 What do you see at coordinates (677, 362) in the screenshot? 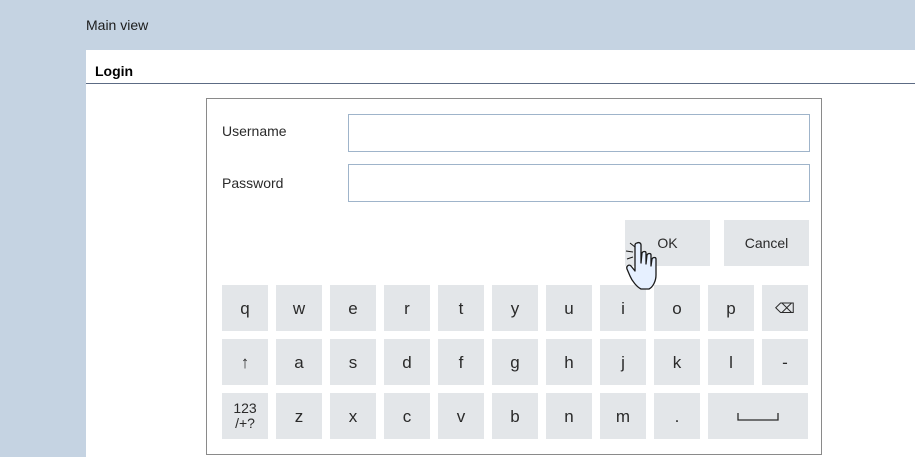
I see `key-k: k` at bounding box center [677, 362].